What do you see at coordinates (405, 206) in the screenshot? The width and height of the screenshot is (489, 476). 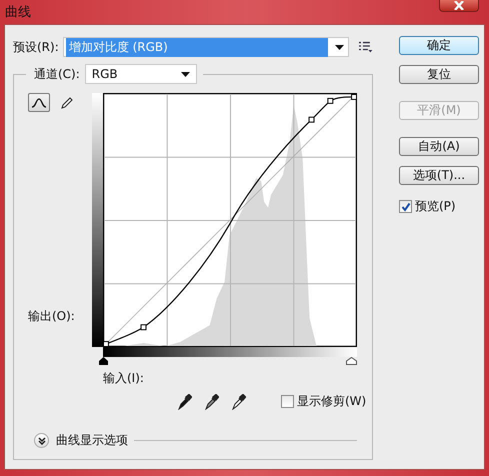 I see `preview-checkbox` at bounding box center [405, 206].